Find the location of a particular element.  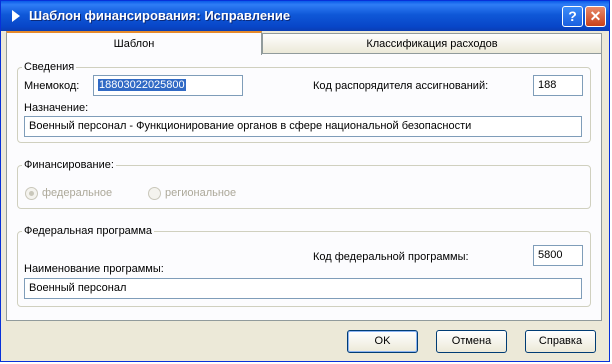

program-name-label: Наименование программы: is located at coordinates (94, 269).